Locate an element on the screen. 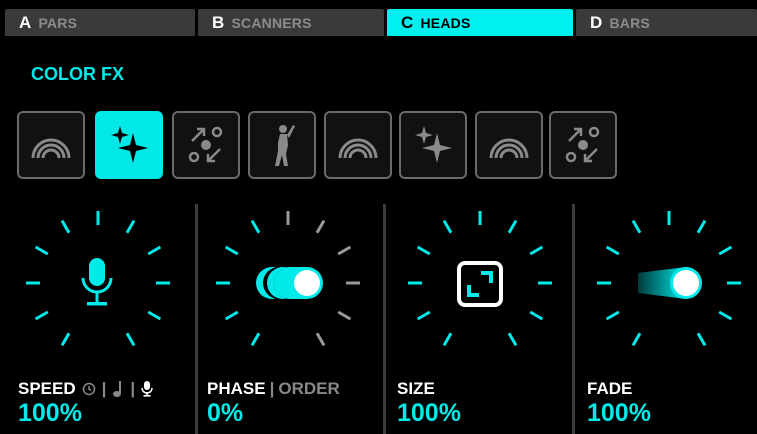 This screenshot has height=434, width=757. tab-bars: D BARS is located at coordinates (666, 22).